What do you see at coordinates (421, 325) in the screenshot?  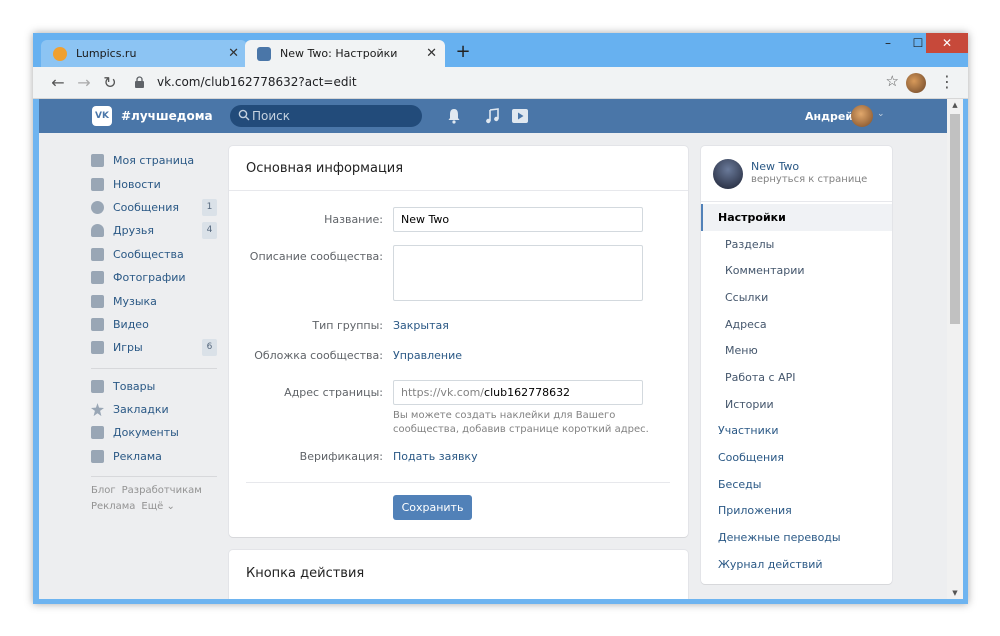 I see `group-type-link: Закрытая` at bounding box center [421, 325].